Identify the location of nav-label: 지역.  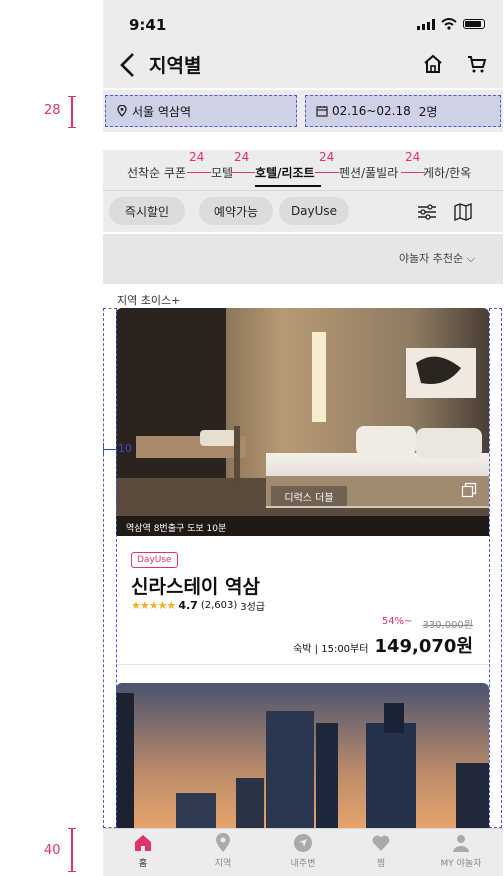
(223, 864).